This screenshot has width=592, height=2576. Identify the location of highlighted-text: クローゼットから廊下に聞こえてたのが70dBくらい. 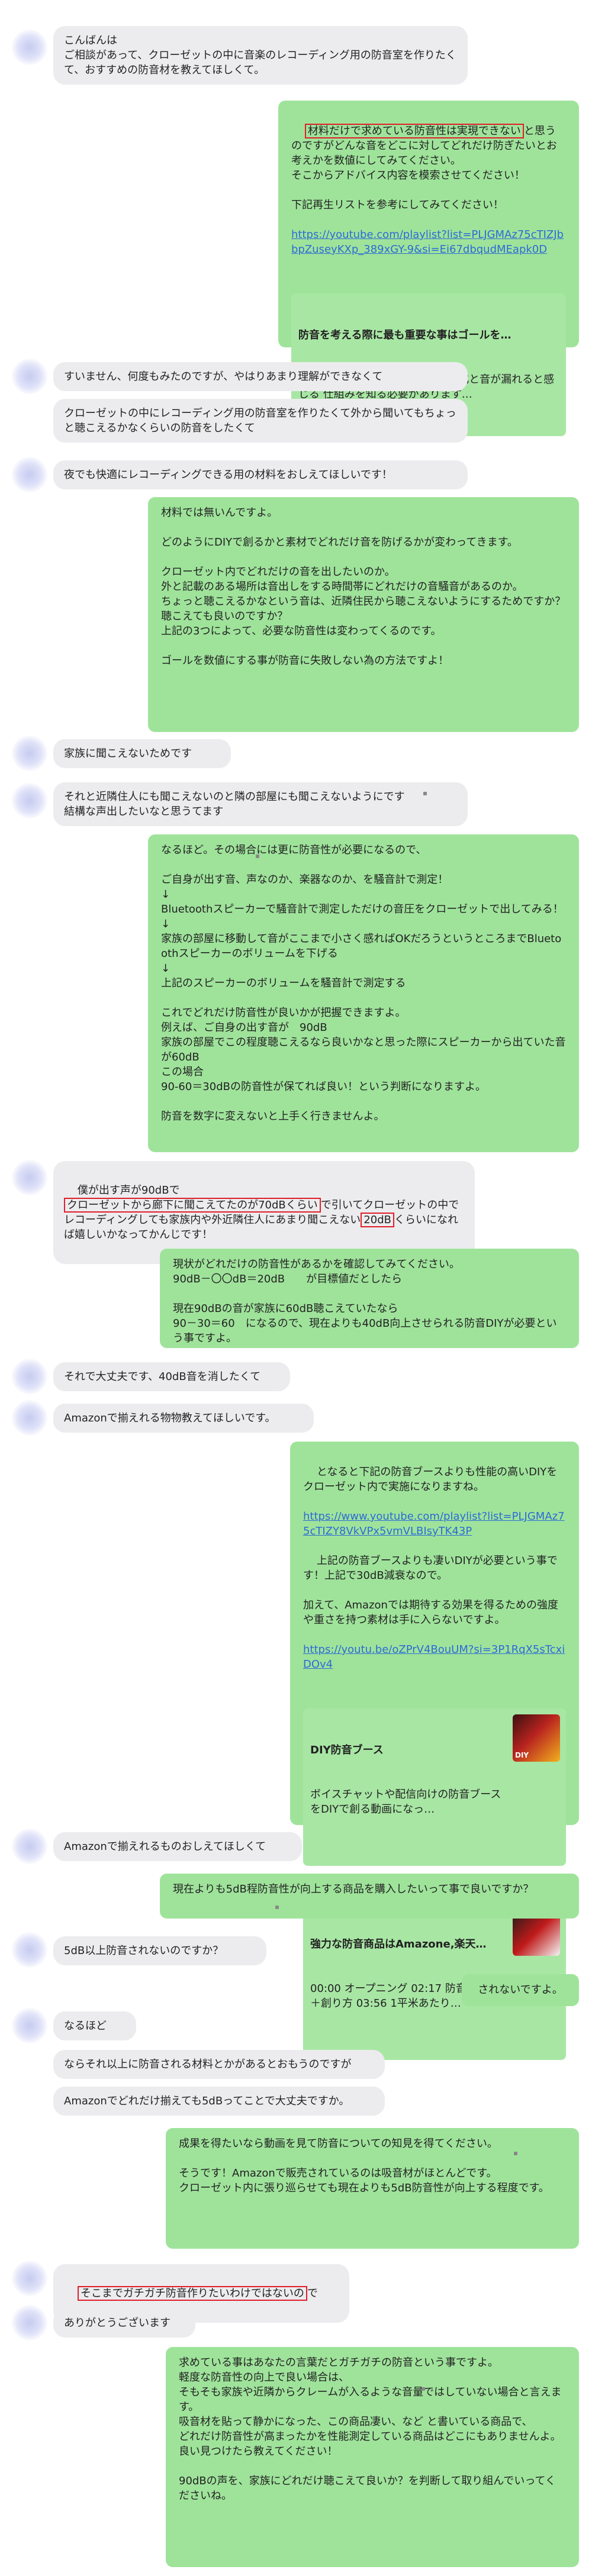
(192, 1205).